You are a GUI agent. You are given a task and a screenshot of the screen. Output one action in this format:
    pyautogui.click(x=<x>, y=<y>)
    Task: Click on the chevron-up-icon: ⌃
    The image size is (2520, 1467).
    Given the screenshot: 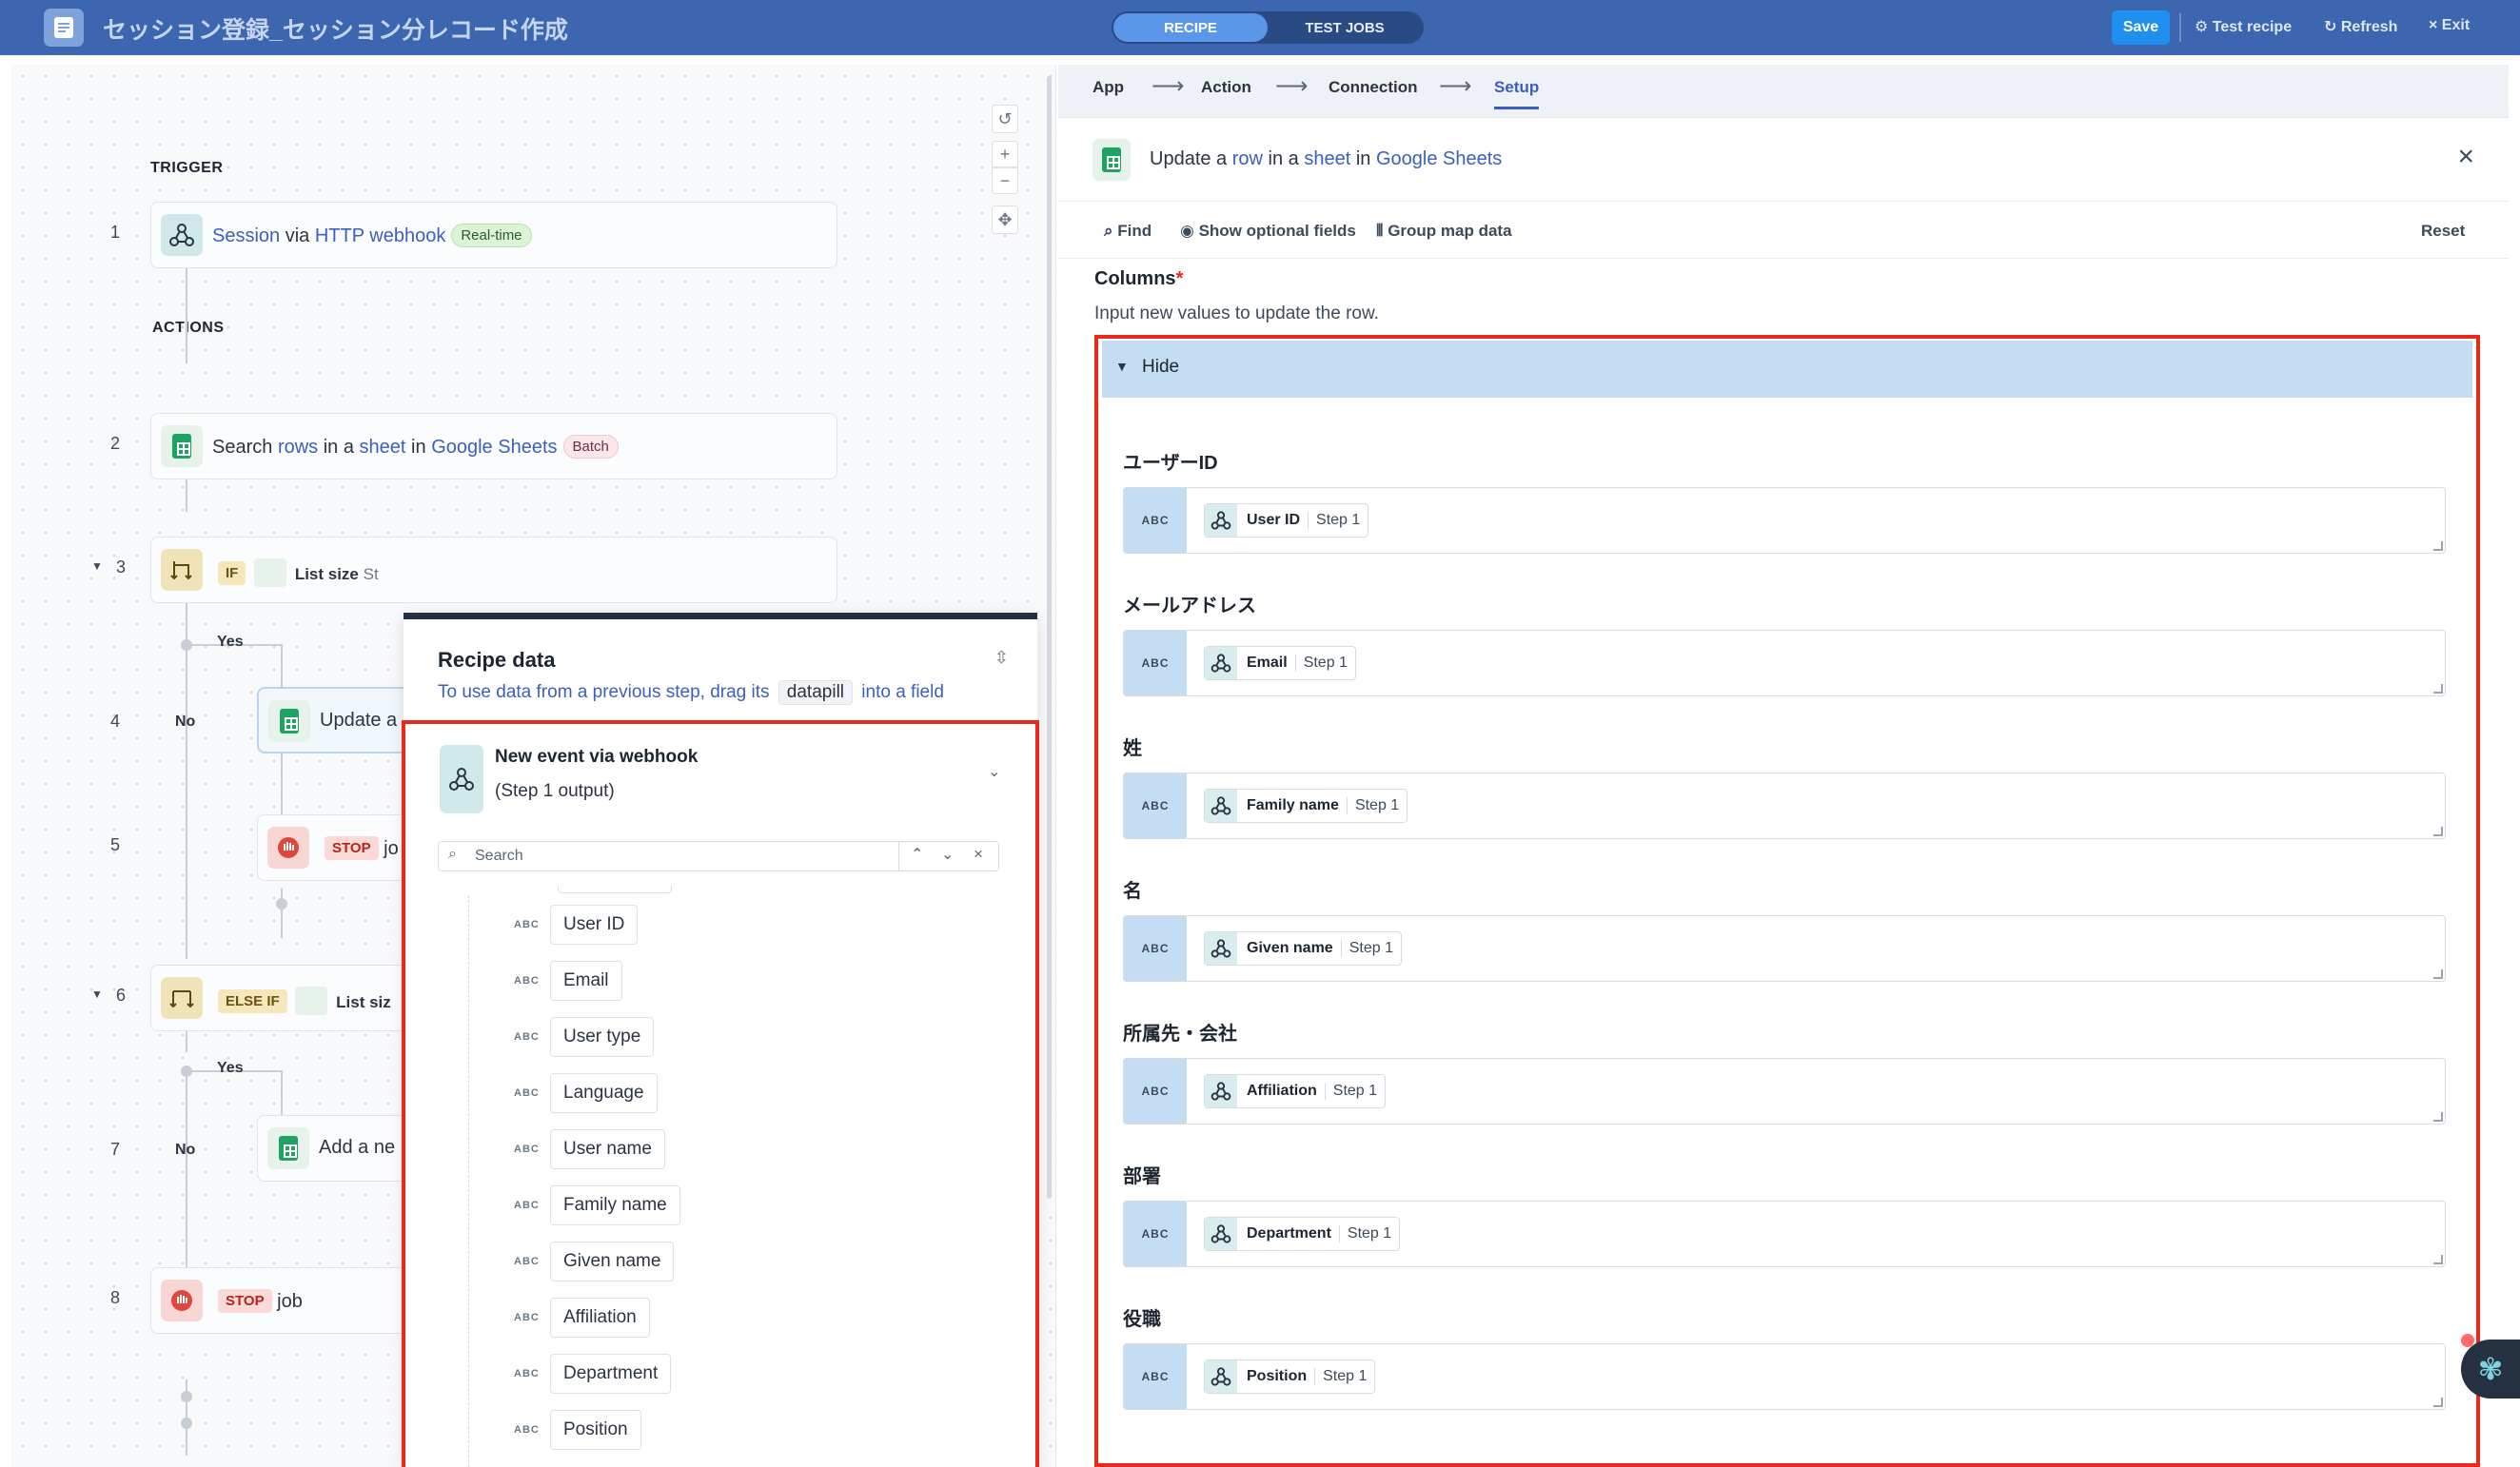 What is the action you would take?
    pyautogui.click(x=917, y=854)
    